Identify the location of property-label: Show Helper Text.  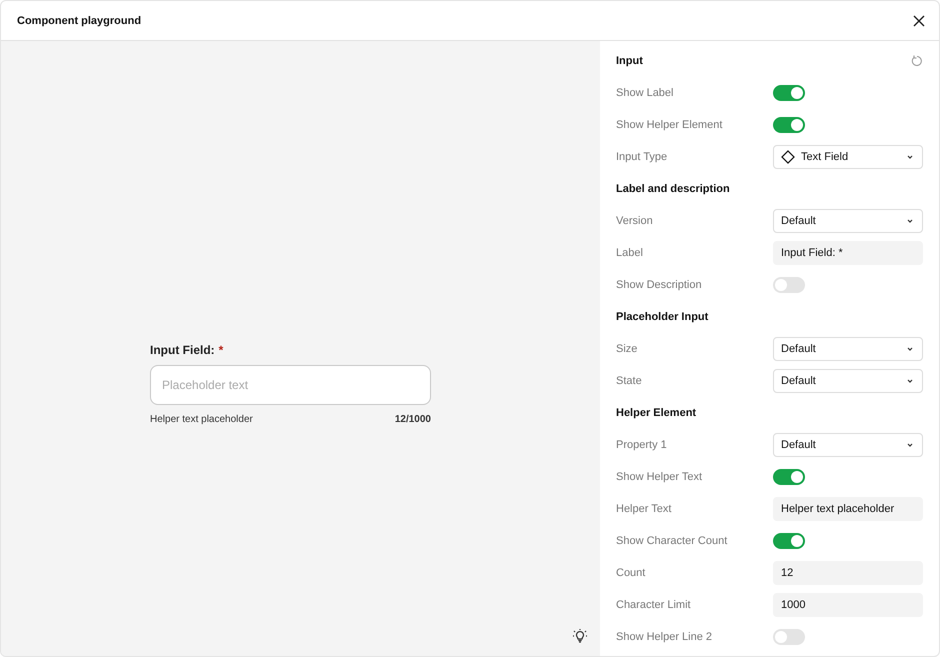
(659, 477).